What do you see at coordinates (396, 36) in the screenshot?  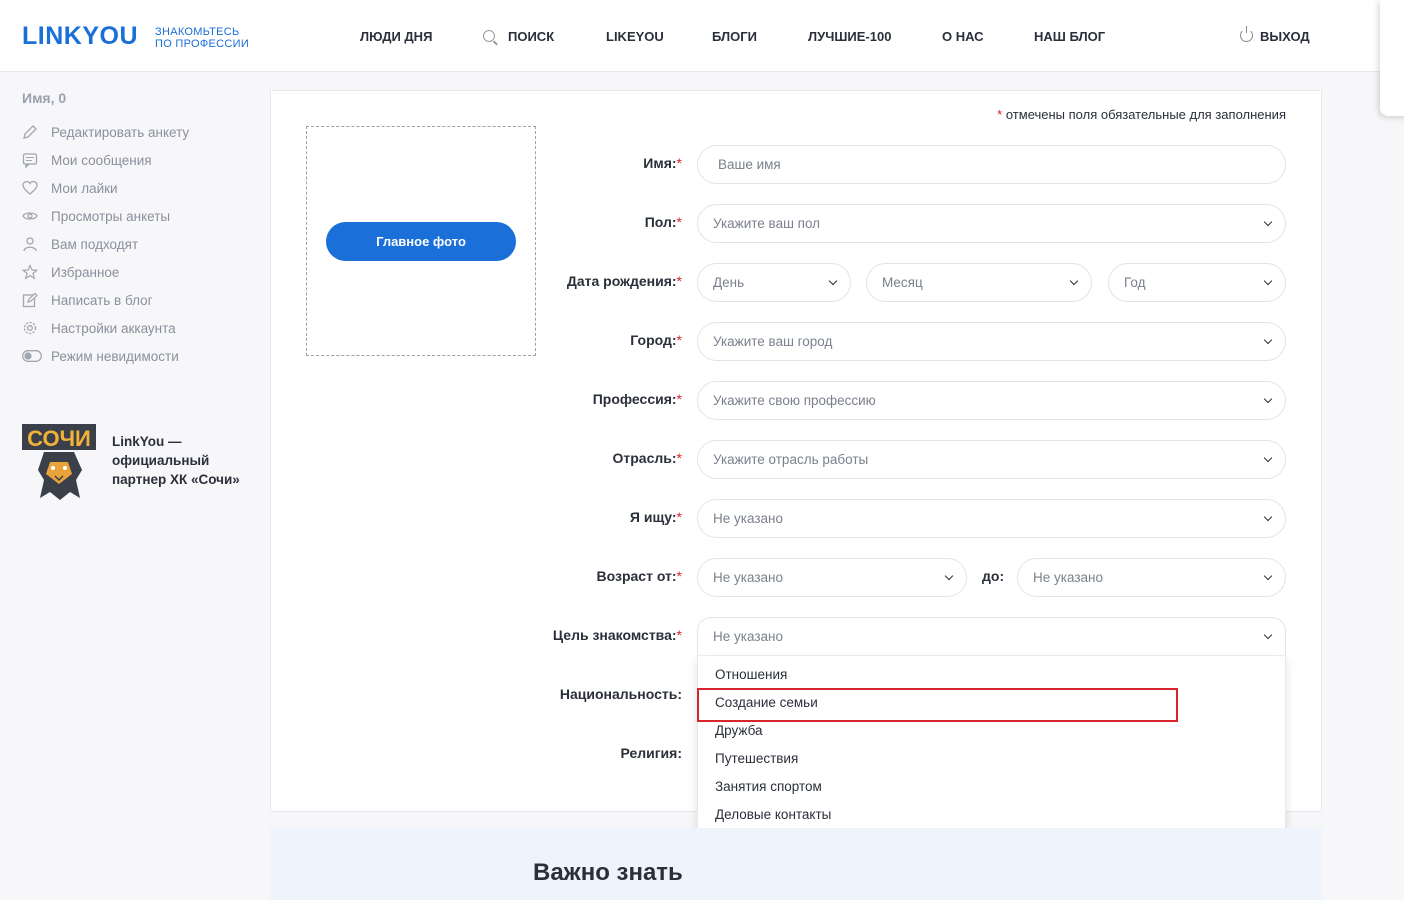 I see `nav-people-of-day: ЛЮДИ ДНЯ` at bounding box center [396, 36].